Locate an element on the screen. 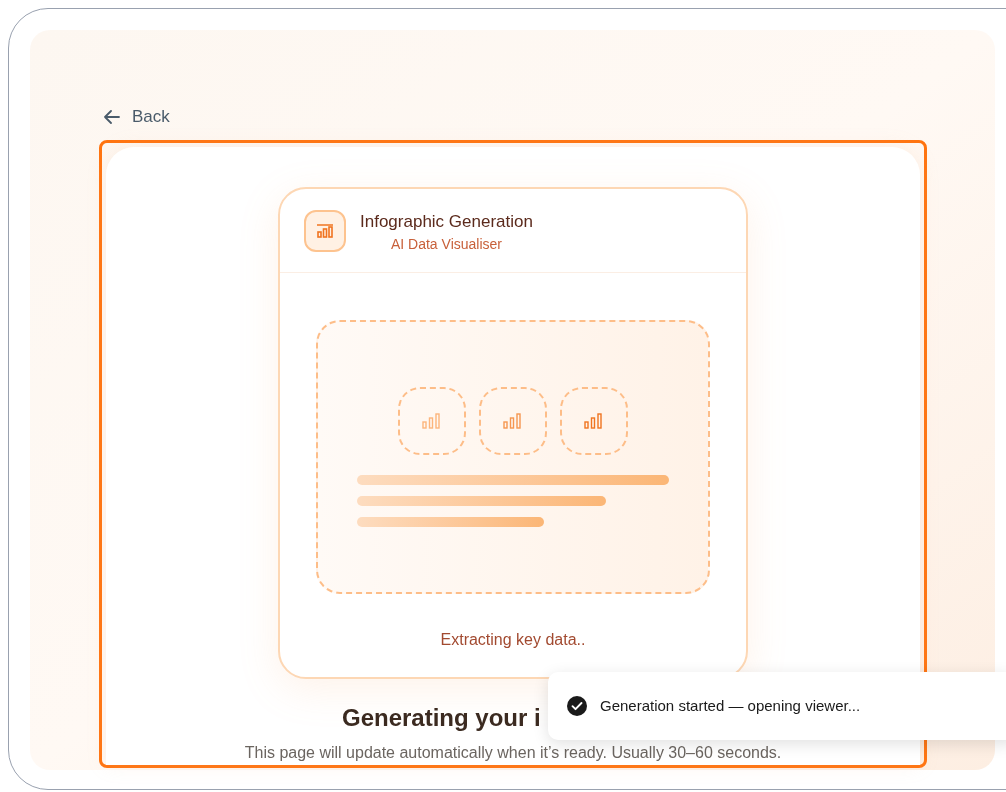 This screenshot has height=792, width=1006. status-text: Extracting key data.. is located at coordinates (513, 640).